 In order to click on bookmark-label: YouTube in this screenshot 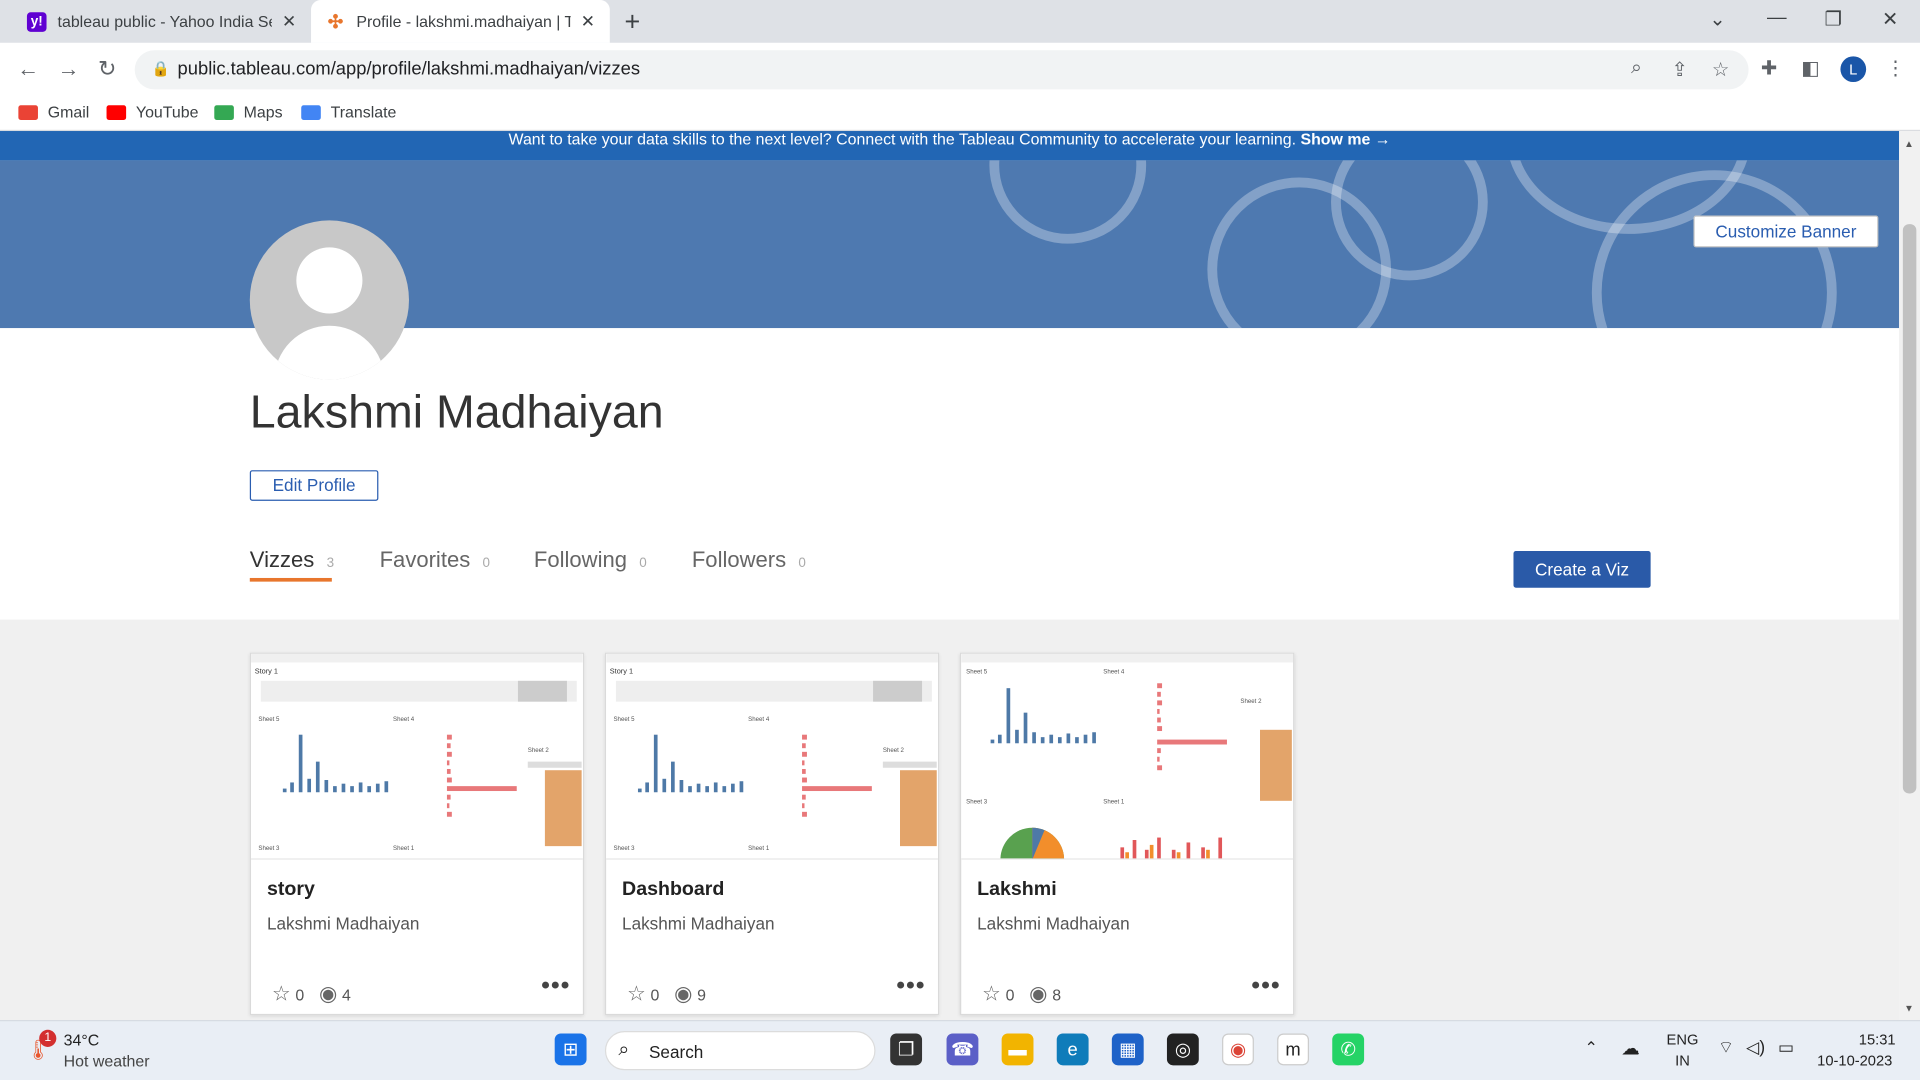, I will do `click(167, 112)`.